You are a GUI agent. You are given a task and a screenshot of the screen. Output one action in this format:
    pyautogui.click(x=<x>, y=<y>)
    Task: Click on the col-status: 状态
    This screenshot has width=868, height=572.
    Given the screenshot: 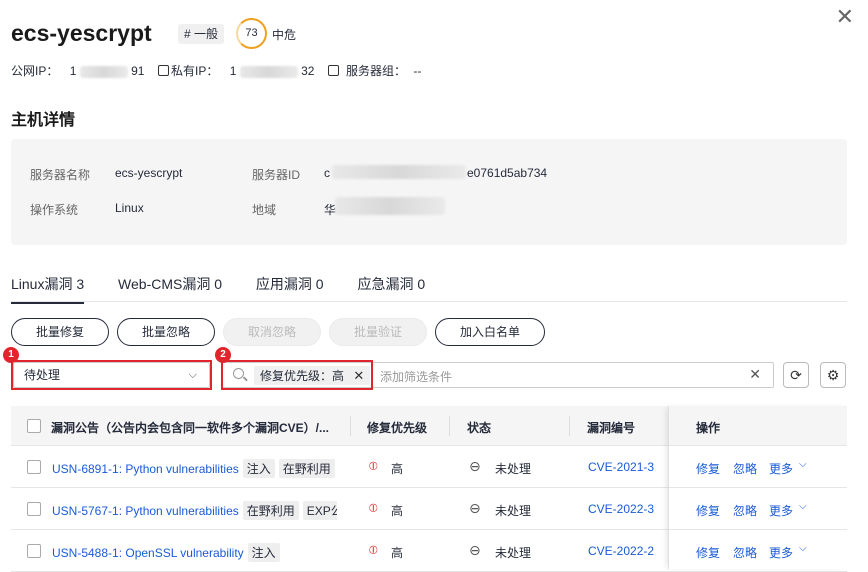 What is the action you would take?
    pyautogui.click(x=479, y=428)
    